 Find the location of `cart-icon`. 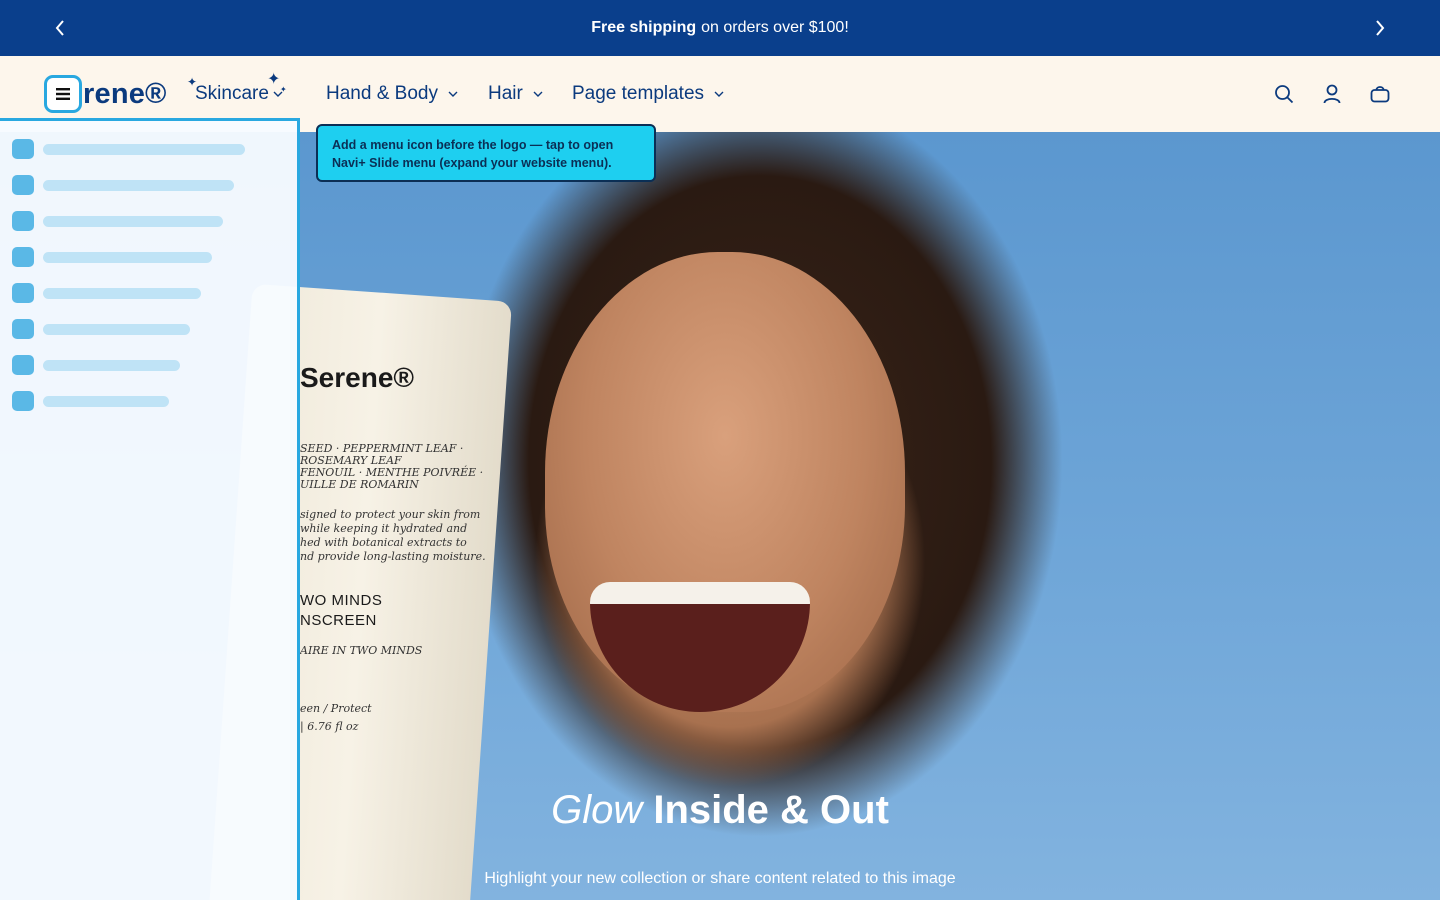

cart-icon is located at coordinates (1380, 94).